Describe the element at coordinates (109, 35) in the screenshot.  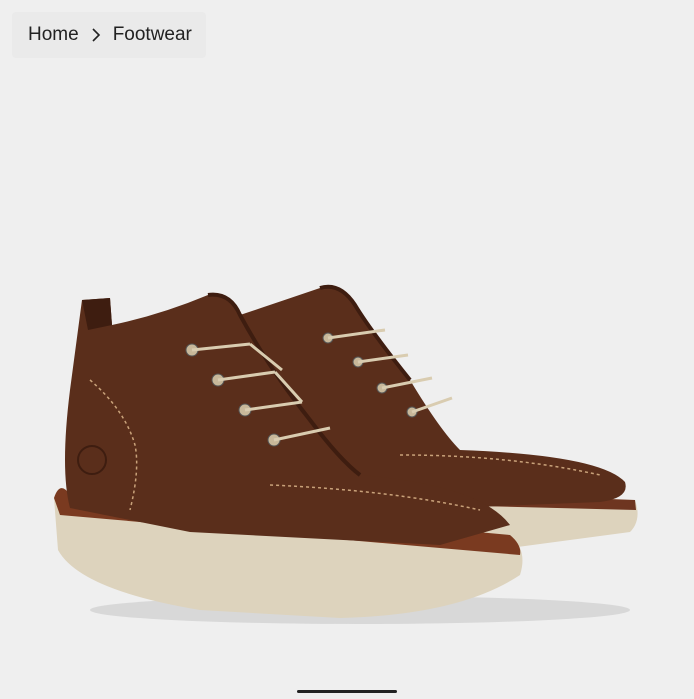
I see `breadcrumb: Home Footwear` at that location.